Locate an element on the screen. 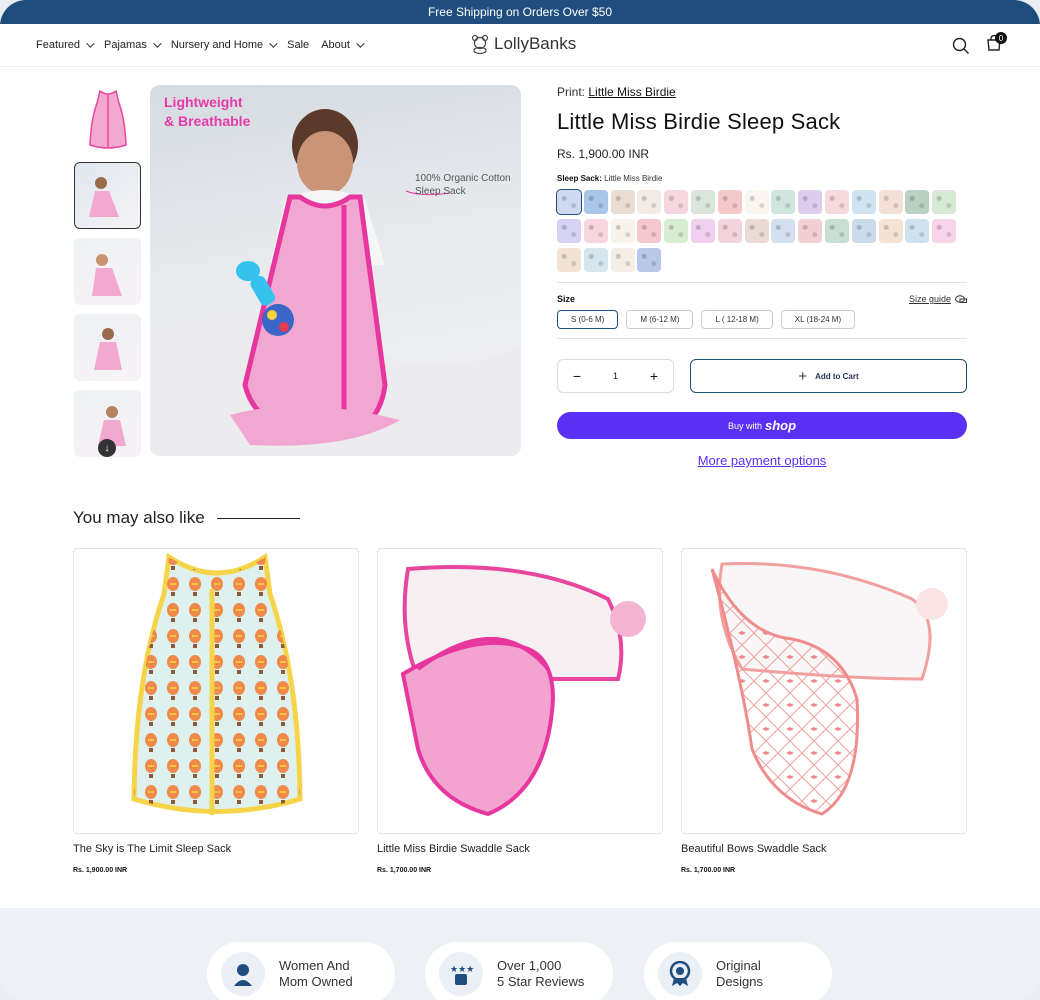 The image size is (1040, 1000). image-overlay-note: 100% Organic Cotton Sleep Sack is located at coordinates (463, 185).